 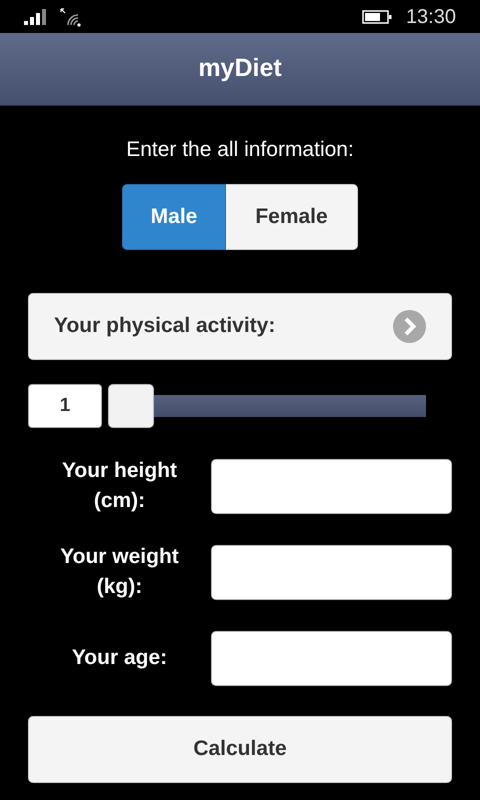 What do you see at coordinates (240, 326) in the screenshot?
I see `activity-button: Your physical activity:` at bounding box center [240, 326].